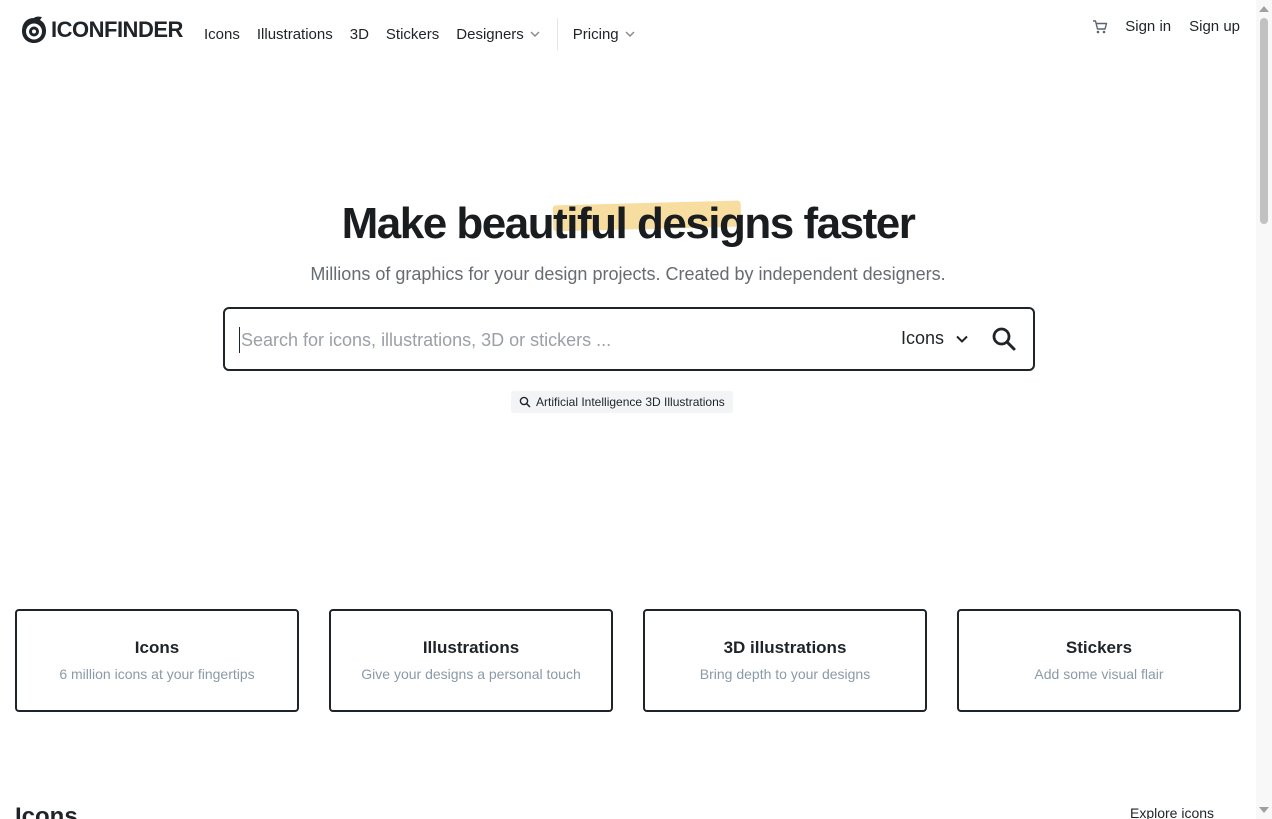  What do you see at coordinates (157, 647) in the screenshot?
I see `card-title: Icons` at bounding box center [157, 647].